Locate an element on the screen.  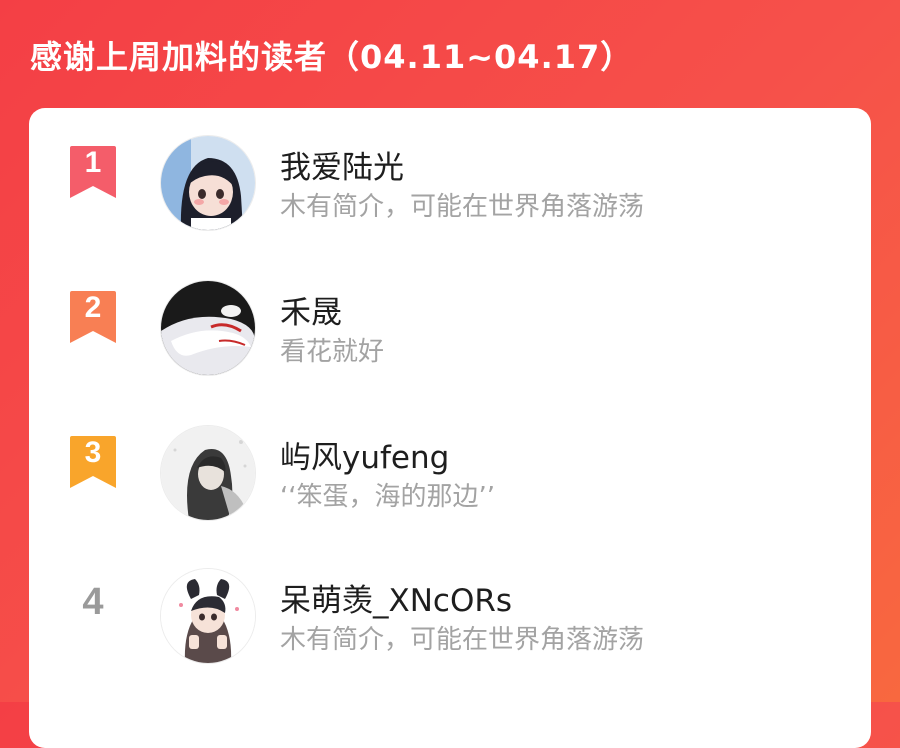
rank-number: 1 is located at coordinates (93, 162).